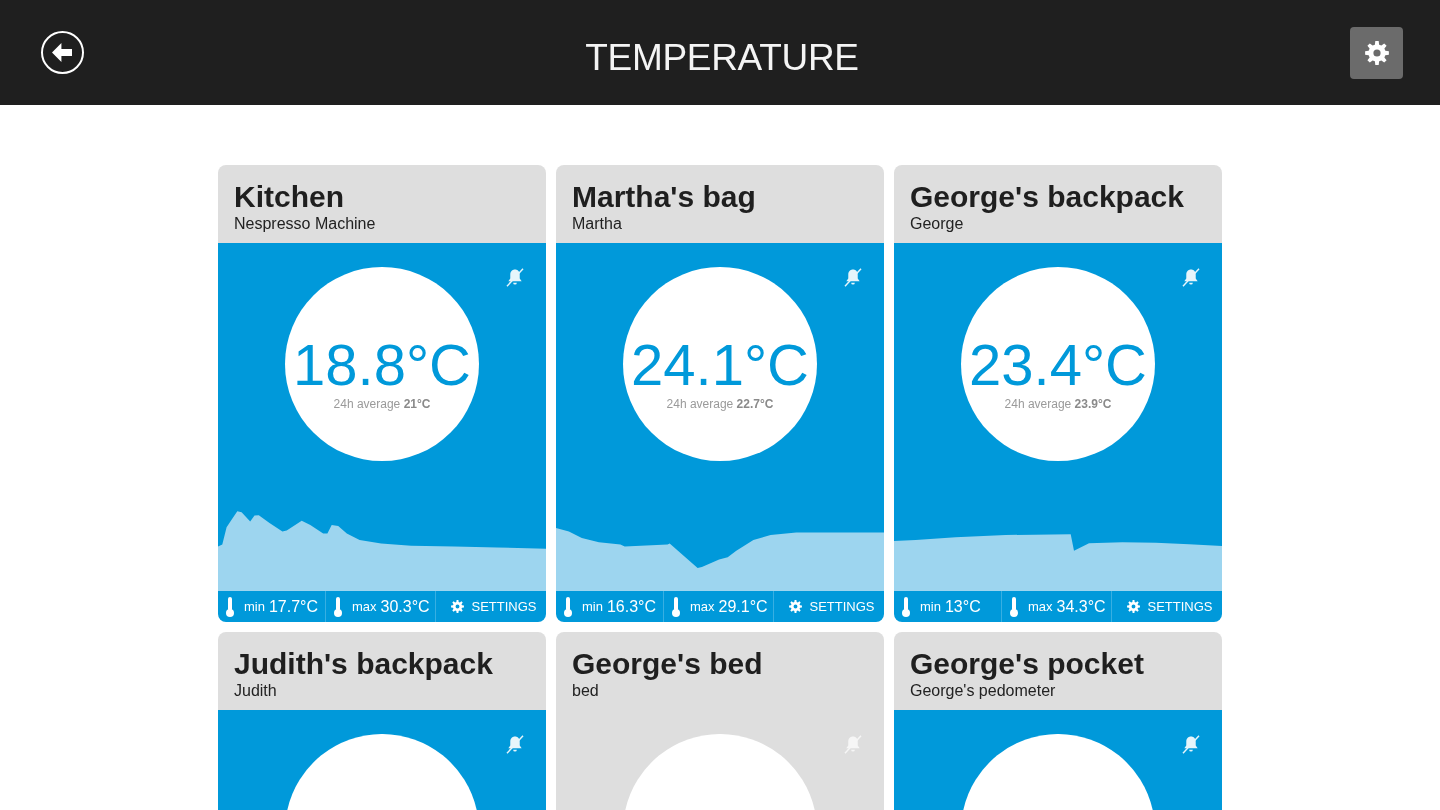  I want to click on settings-button, so click(1376, 52).